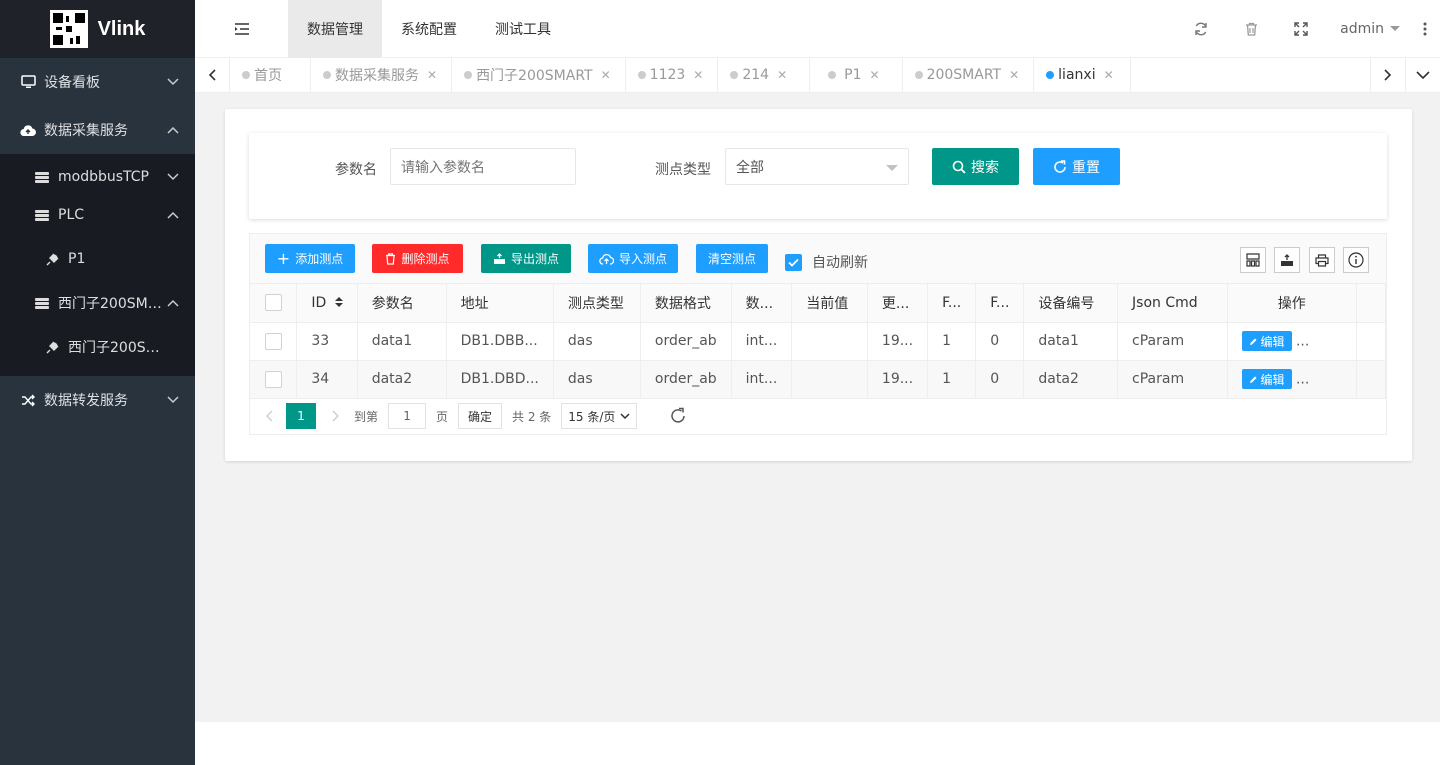 This screenshot has width=1440, height=765. What do you see at coordinates (1356, 260) in the screenshot?
I see `info-icon` at bounding box center [1356, 260].